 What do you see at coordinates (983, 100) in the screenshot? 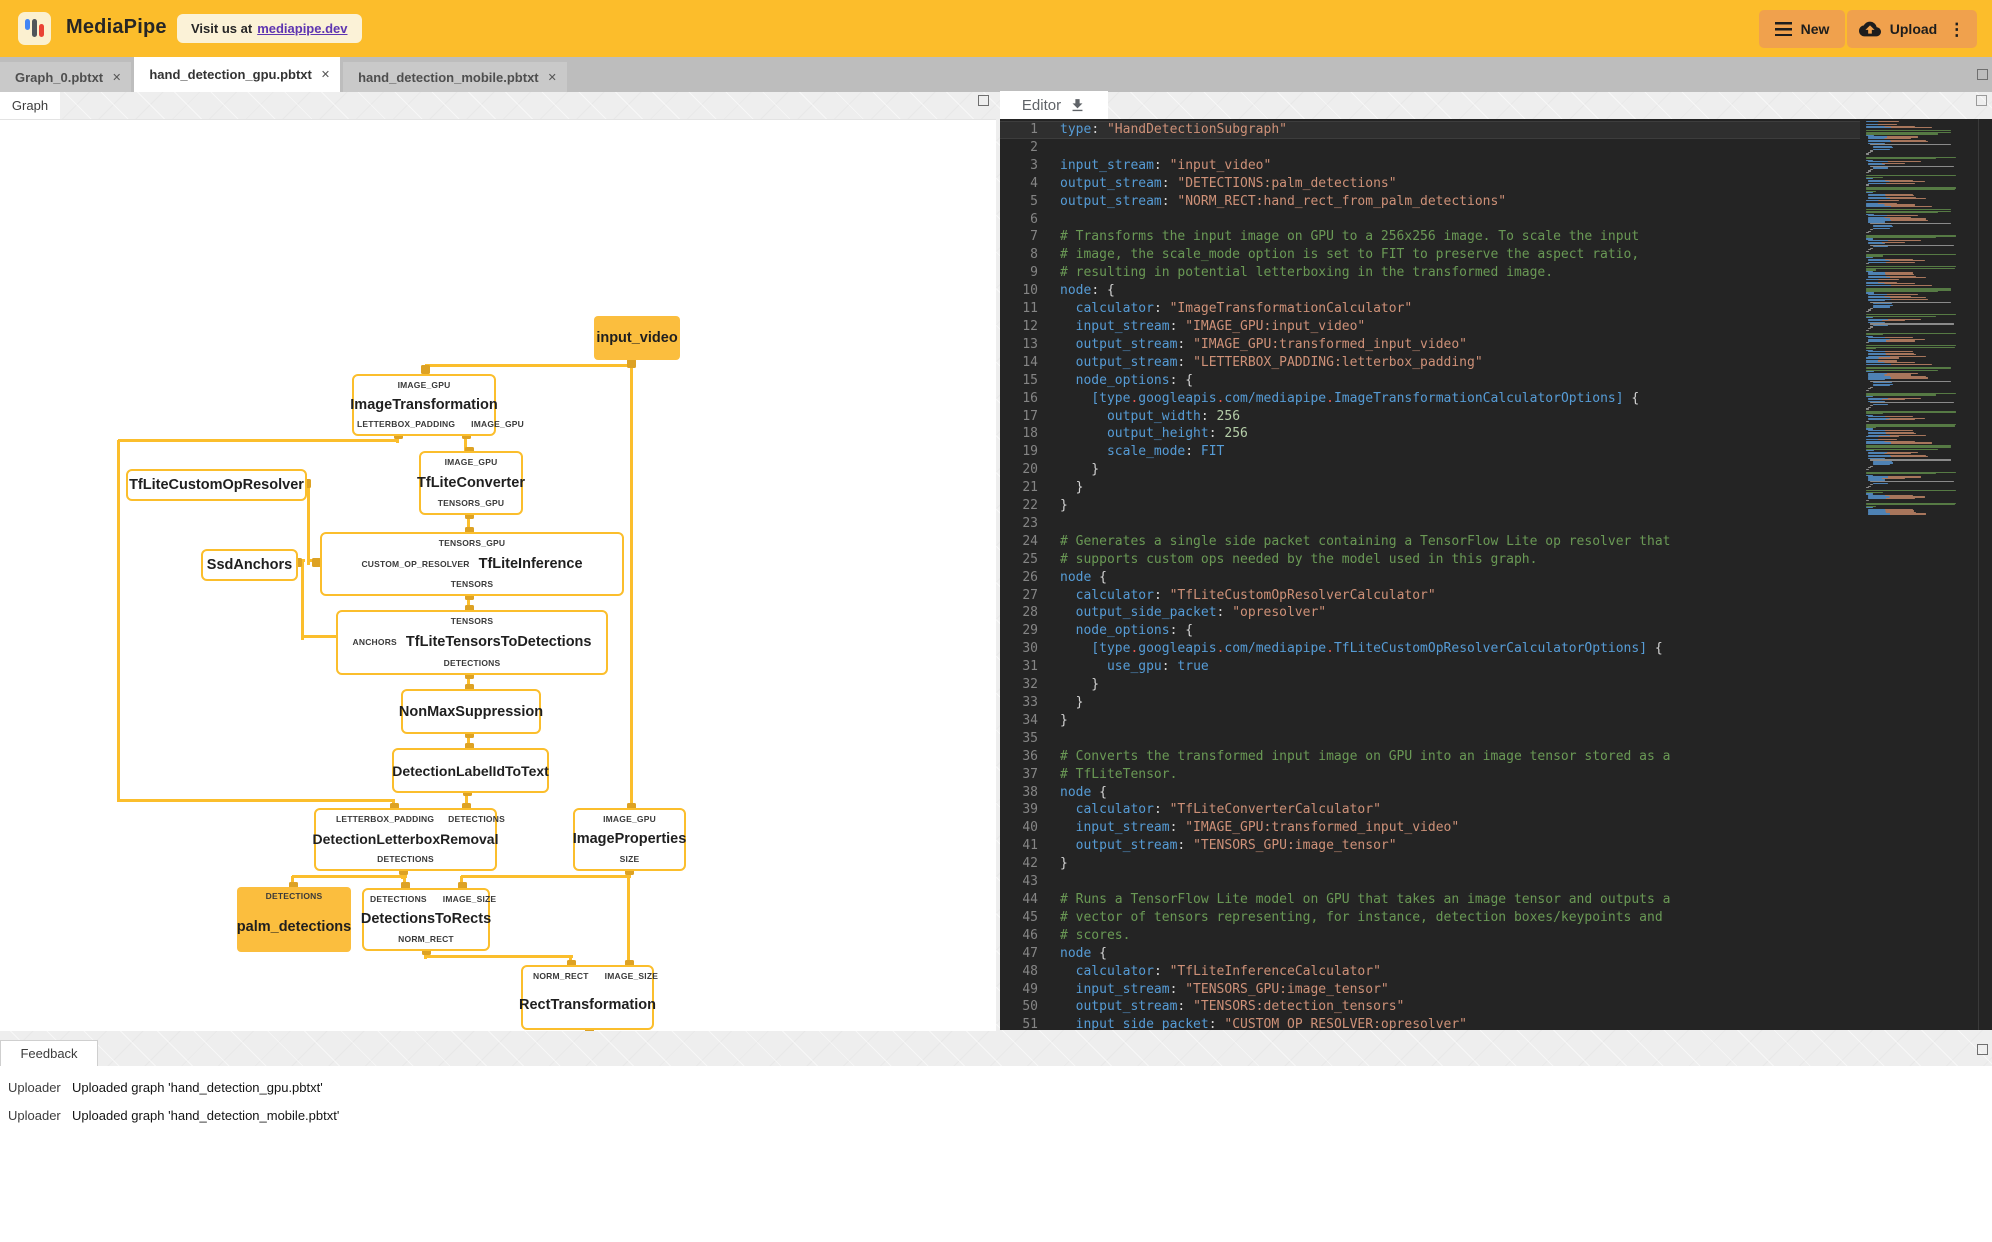
I see `graph-panel-maximize-icon` at bounding box center [983, 100].